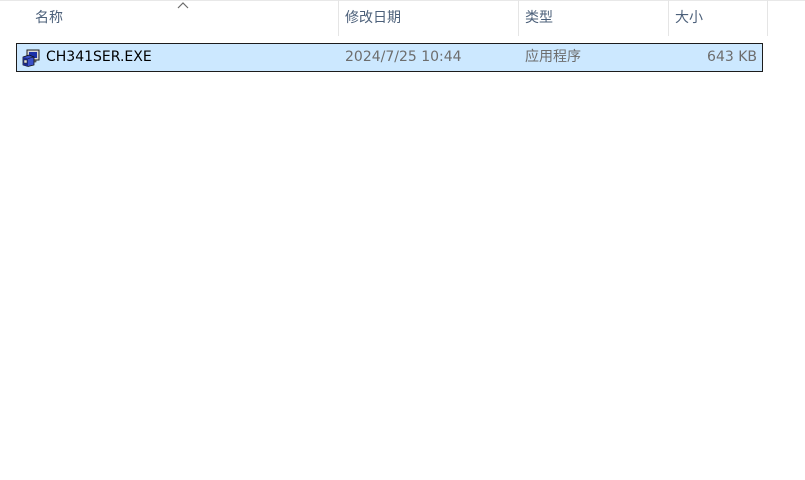 The width and height of the screenshot is (805, 480). Describe the element at coordinates (31, 58) in the screenshot. I see `setup-exe-icon` at that location.